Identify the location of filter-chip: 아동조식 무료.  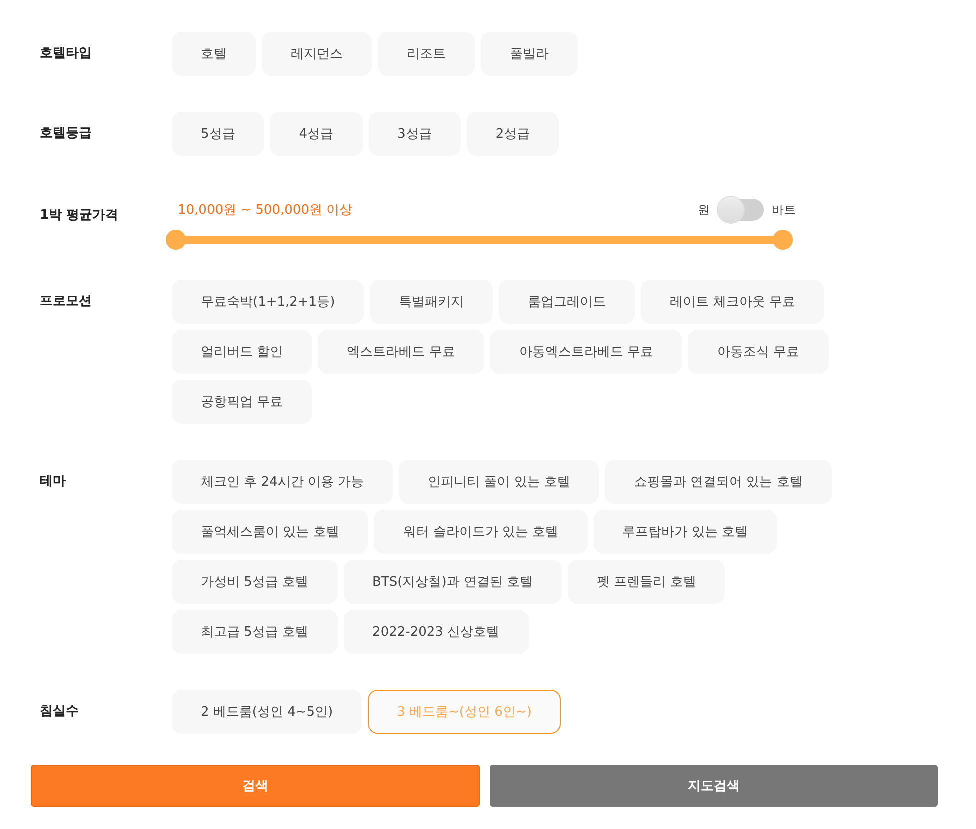
(758, 352).